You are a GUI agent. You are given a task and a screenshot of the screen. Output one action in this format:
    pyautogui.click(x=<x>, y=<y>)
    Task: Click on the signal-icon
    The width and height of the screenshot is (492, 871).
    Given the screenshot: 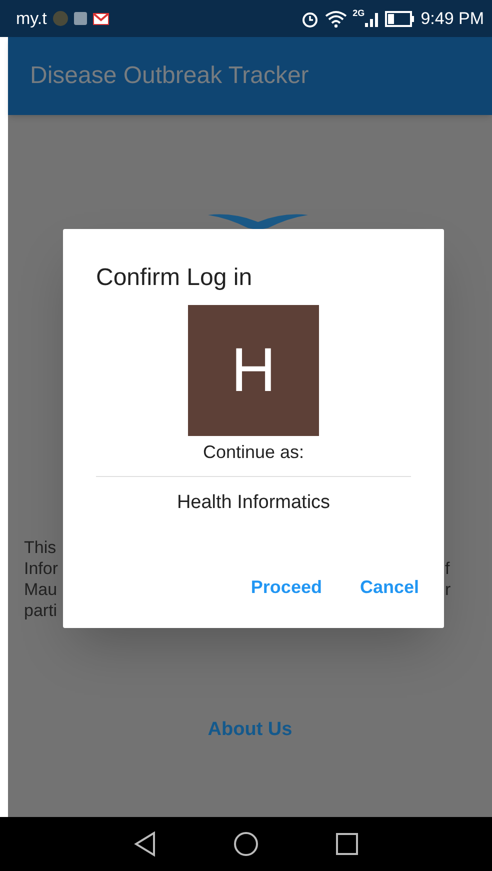 What is the action you would take?
    pyautogui.click(x=371, y=18)
    